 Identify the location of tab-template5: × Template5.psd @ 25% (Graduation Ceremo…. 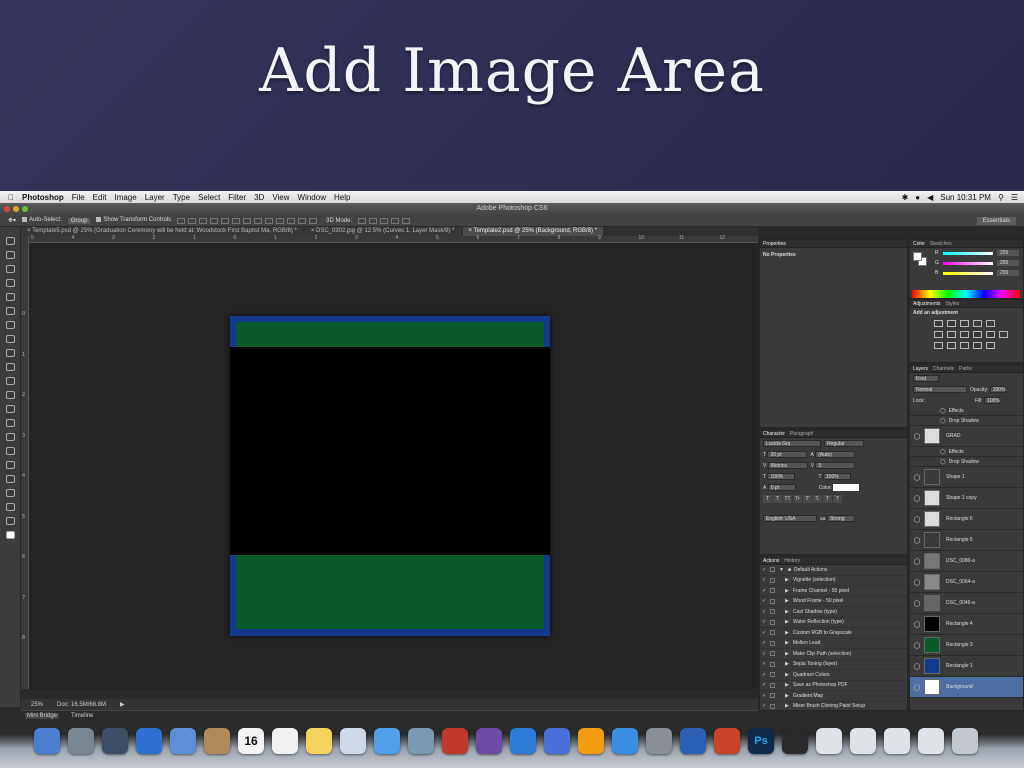
(162, 231).